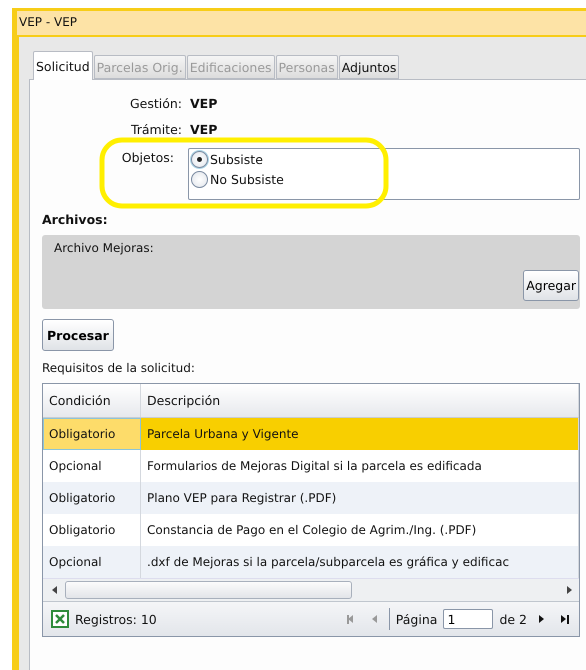 The image size is (586, 670). I want to click on page-input: 1, so click(468, 619).